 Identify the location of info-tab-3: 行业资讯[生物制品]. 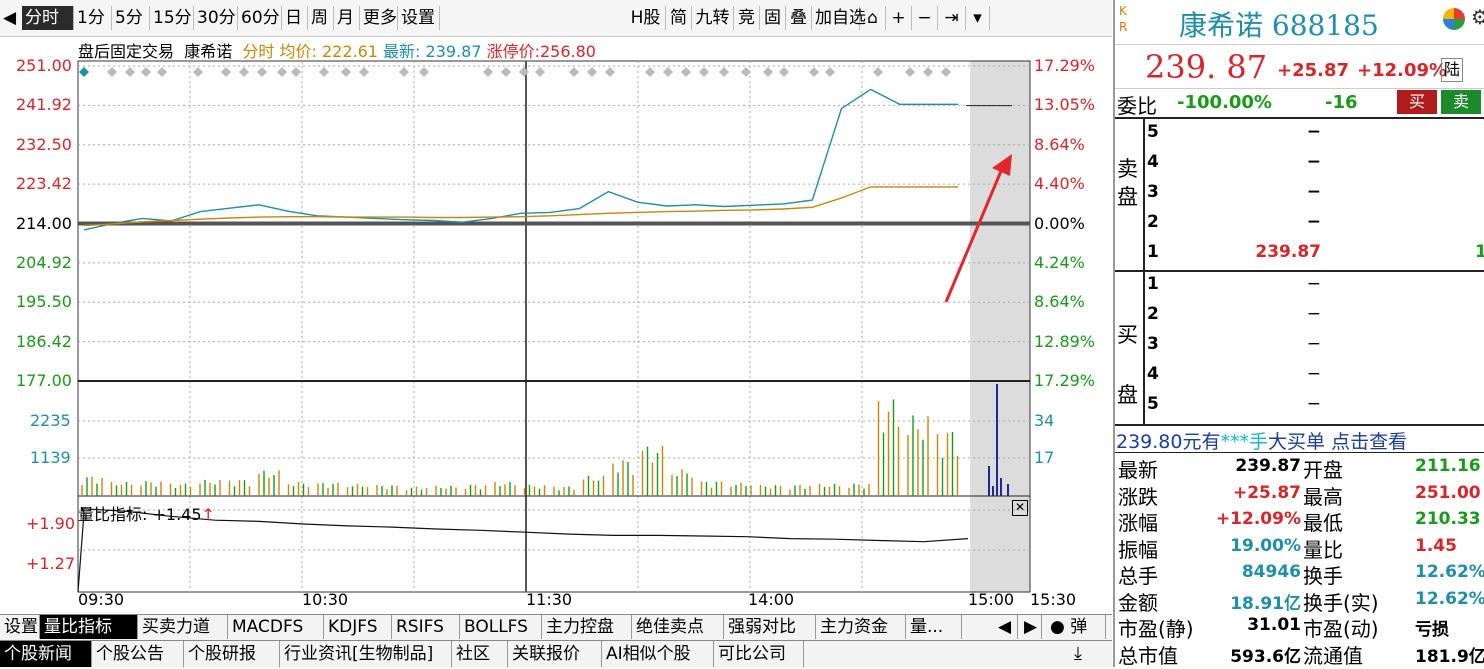
(366, 654).